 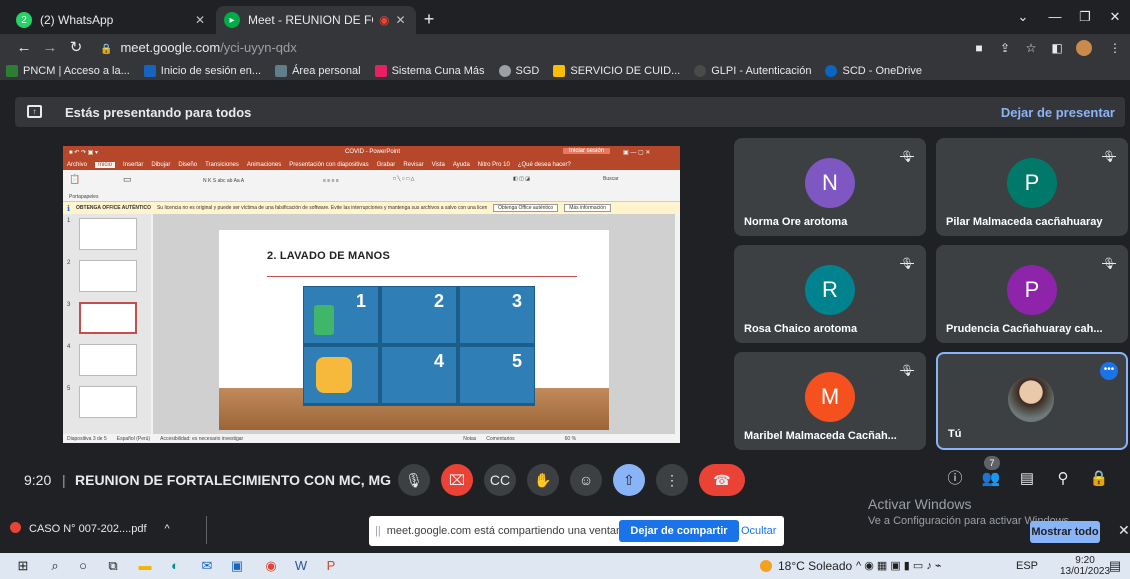 I want to click on more-options-icon: •••, so click(x=1109, y=371).